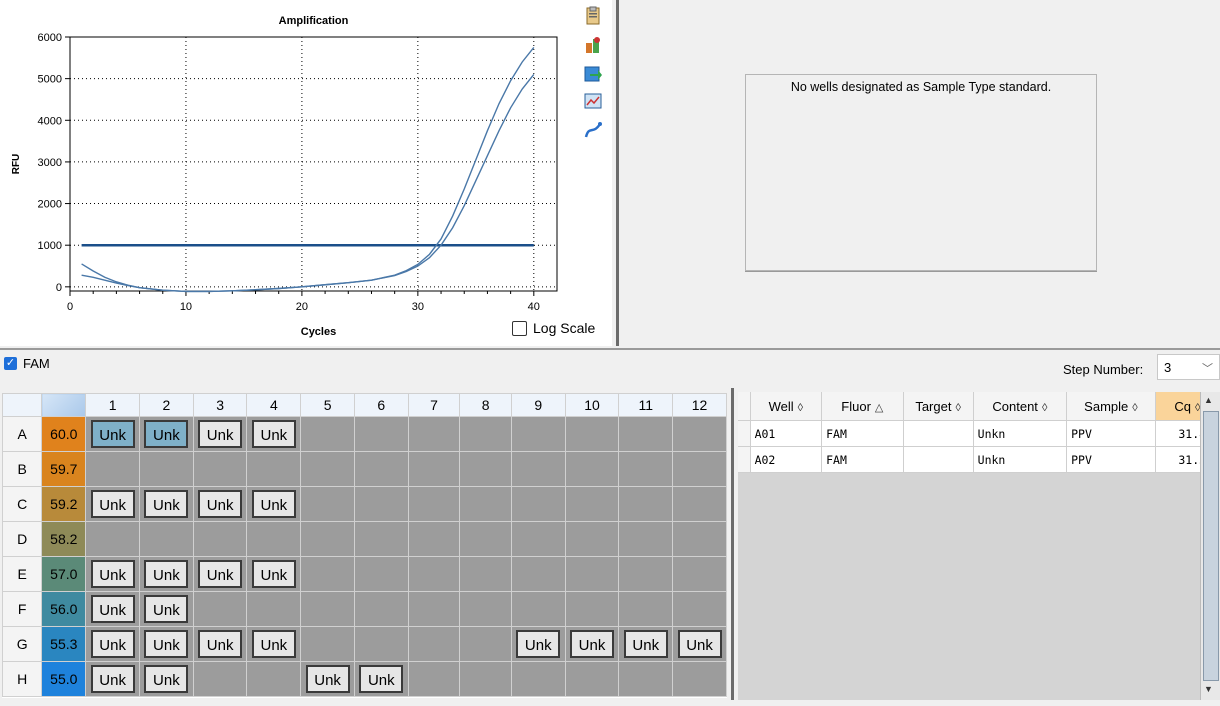  What do you see at coordinates (274, 405) in the screenshot?
I see `plate-column-header: 4` at bounding box center [274, 405].